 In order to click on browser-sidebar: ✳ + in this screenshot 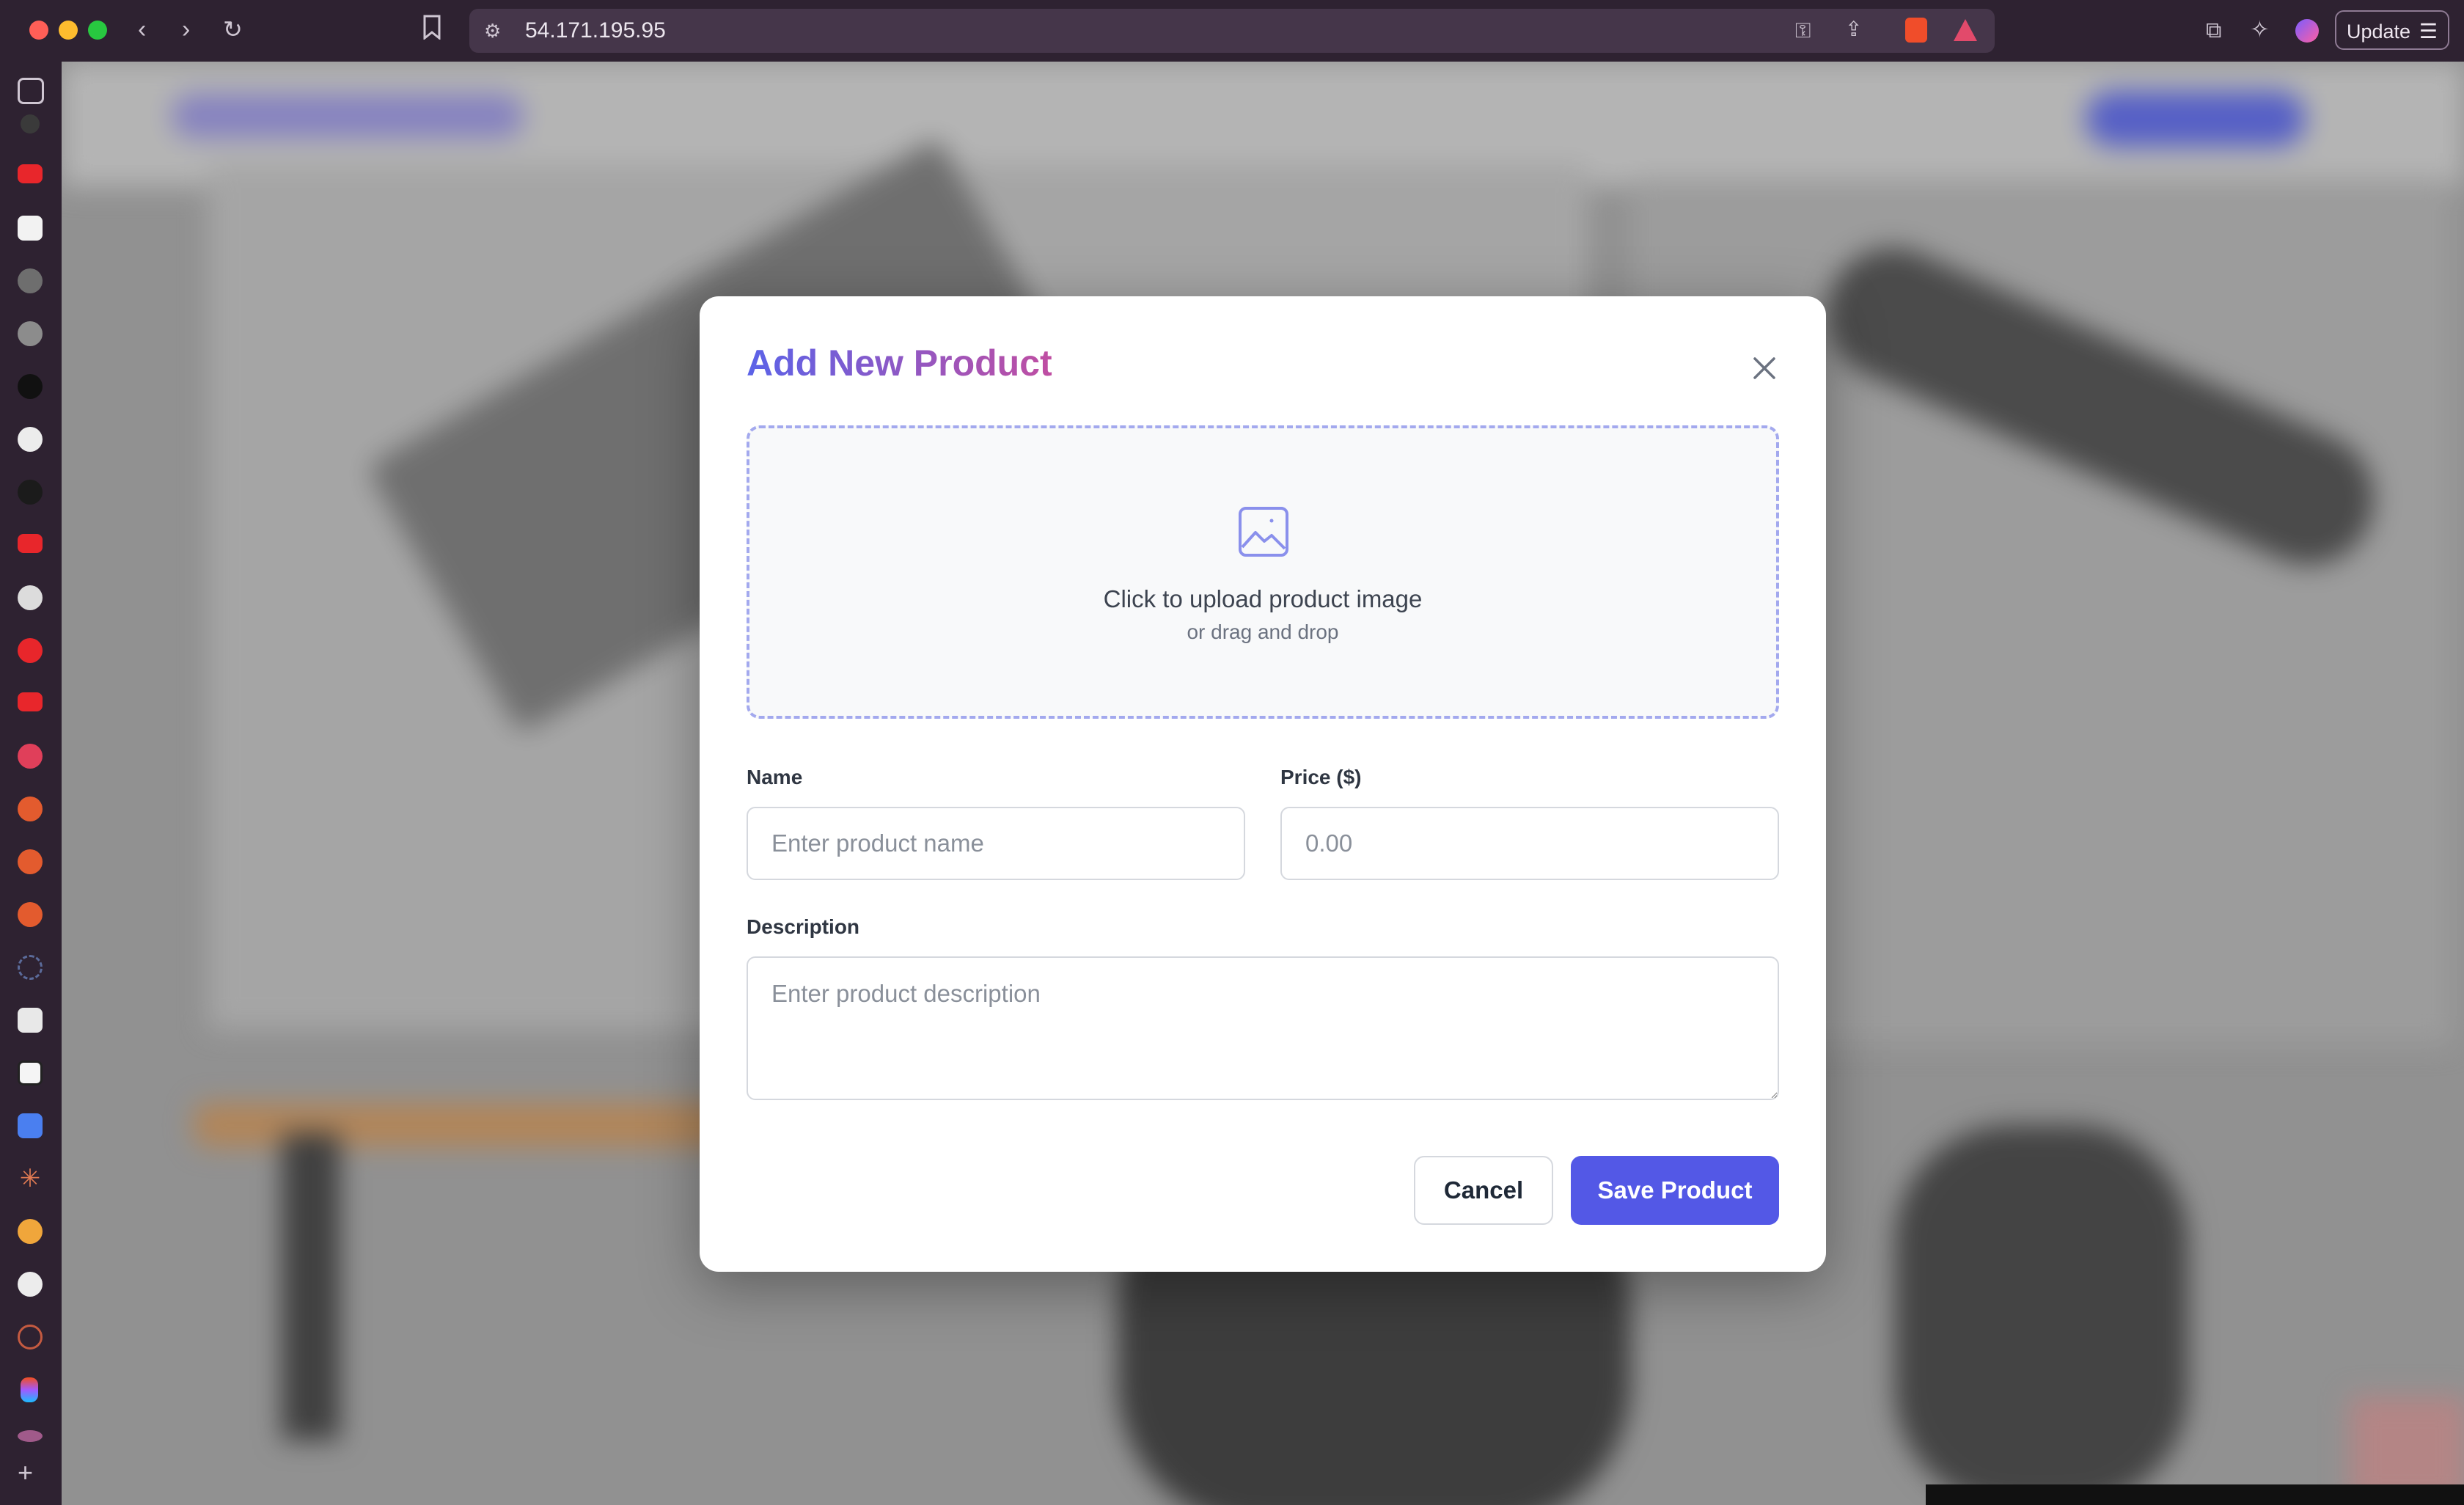, I will do `click(31, 783)`.